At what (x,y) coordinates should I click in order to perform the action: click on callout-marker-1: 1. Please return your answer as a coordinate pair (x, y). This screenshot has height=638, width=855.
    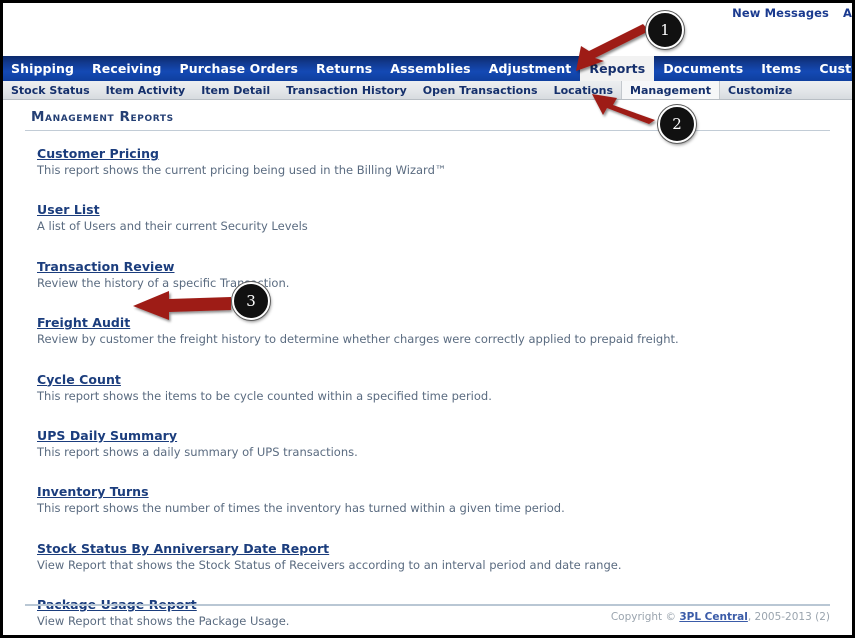
    Looking at the image, I should click on (665, 30).